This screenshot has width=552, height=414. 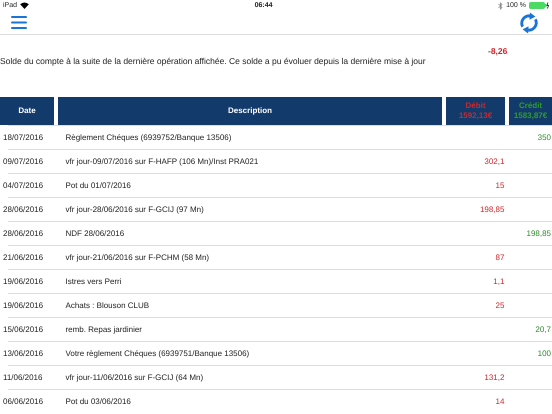 I want to click on credit-amount: 198,85, so click(x=538, y=233).